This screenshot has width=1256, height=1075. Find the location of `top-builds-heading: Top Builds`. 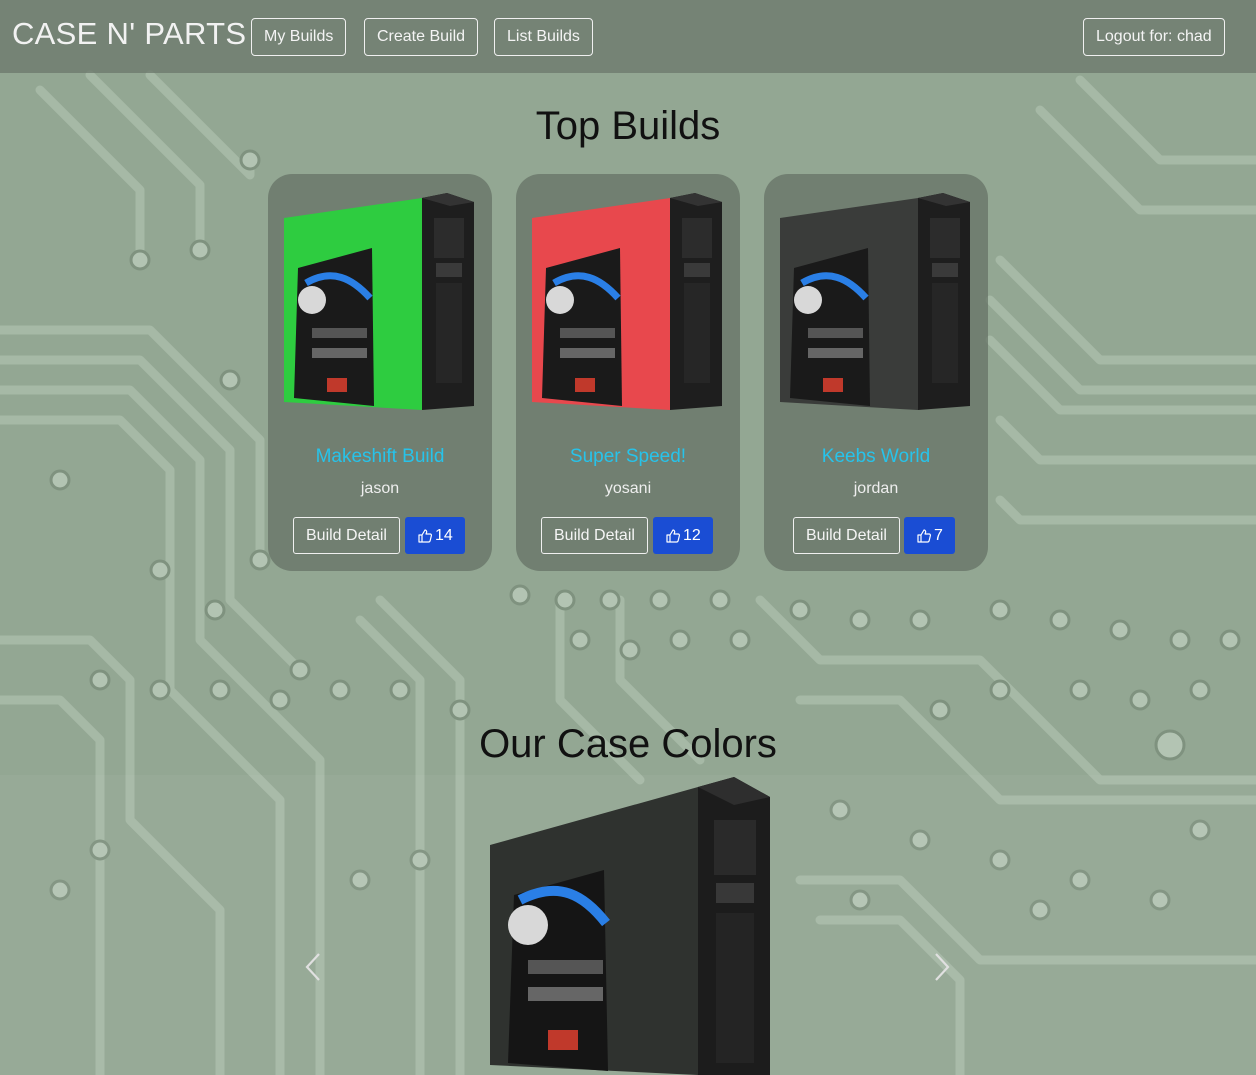

top-builds-heading: Top Builds is located at coordinates (628, 126).